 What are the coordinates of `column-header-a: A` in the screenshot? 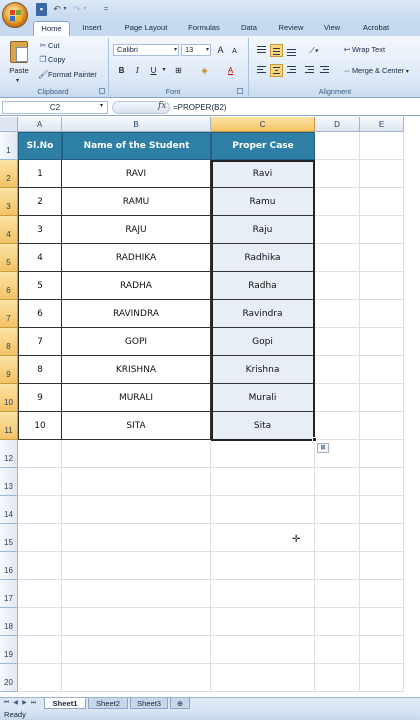 It's located at (40, 124).